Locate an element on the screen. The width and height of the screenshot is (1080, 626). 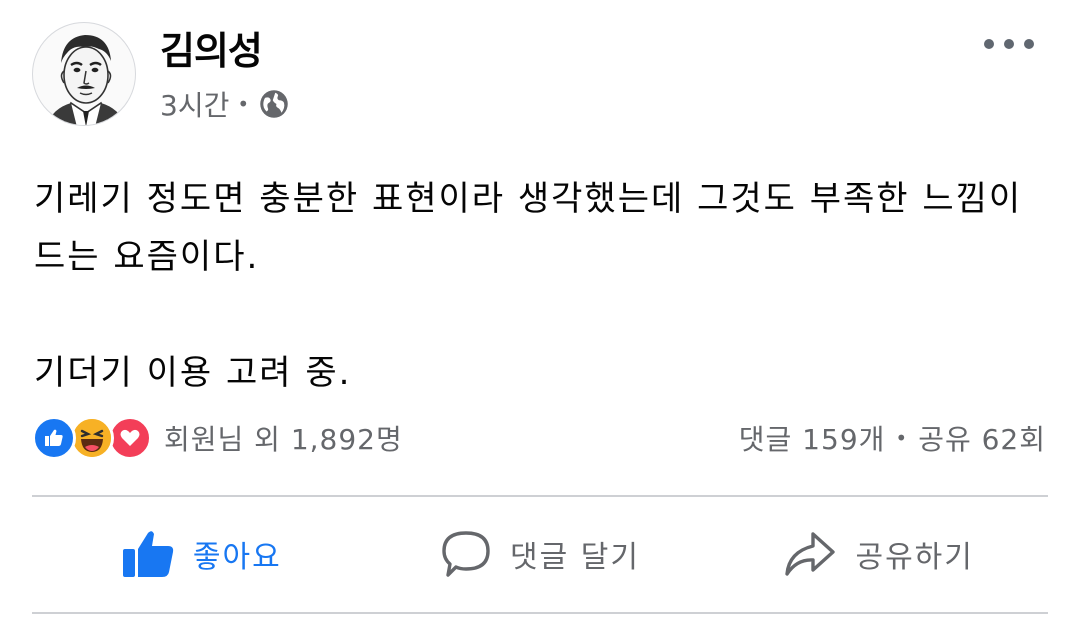
post-line: 드는 요즘이다. is located at coordinates (147, 257).